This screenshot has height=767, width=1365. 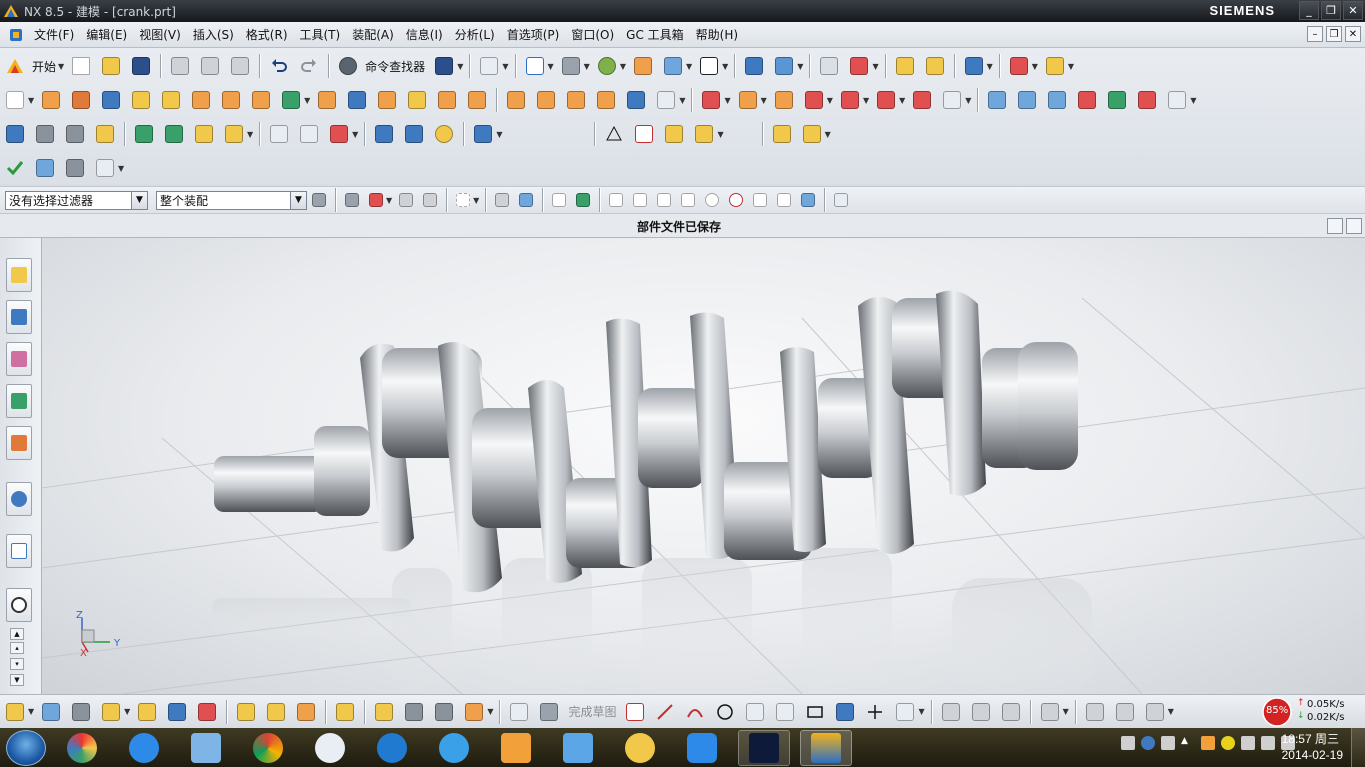 What do you see at coordinates (19, 499) in the screenshot?
I see `web-browser-tab` at bounding box center [19, 499].